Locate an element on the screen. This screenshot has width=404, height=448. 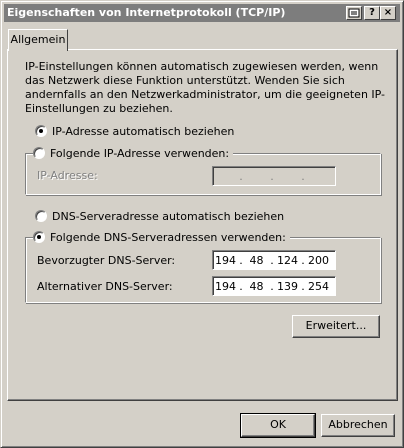
dns-manual-label: Folgende DNS-Serveradressen verwenden: is located at coordinates (168, 237).